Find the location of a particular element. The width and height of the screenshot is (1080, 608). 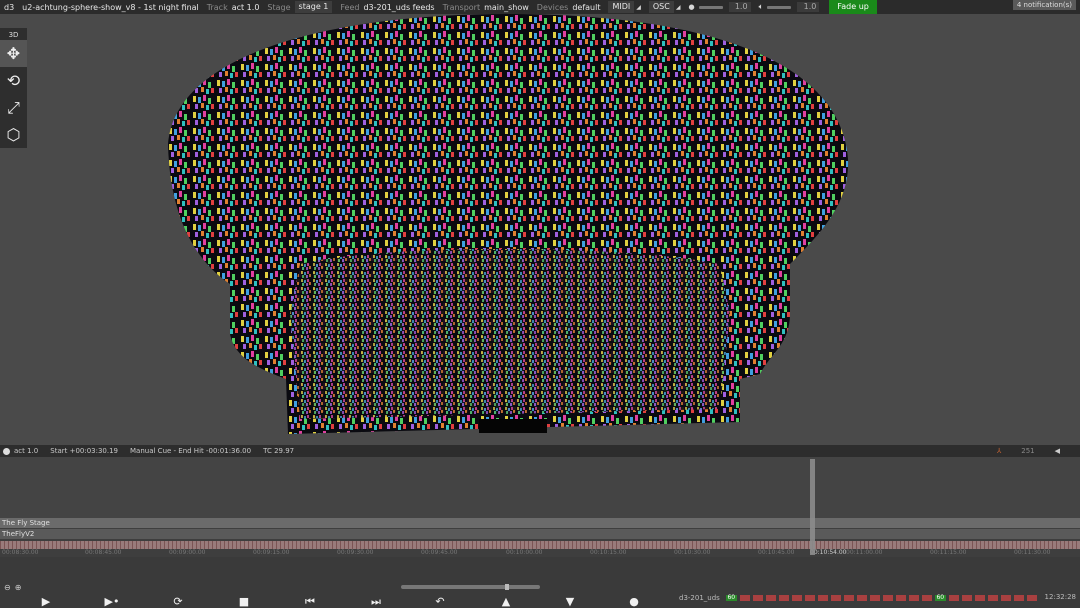

fade-up-button: Fade up is located at coordinates (853, 7).